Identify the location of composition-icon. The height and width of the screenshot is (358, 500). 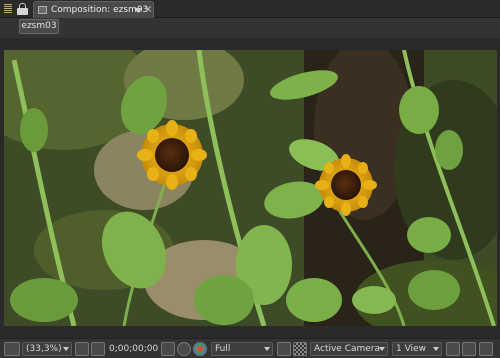
(42, 10).